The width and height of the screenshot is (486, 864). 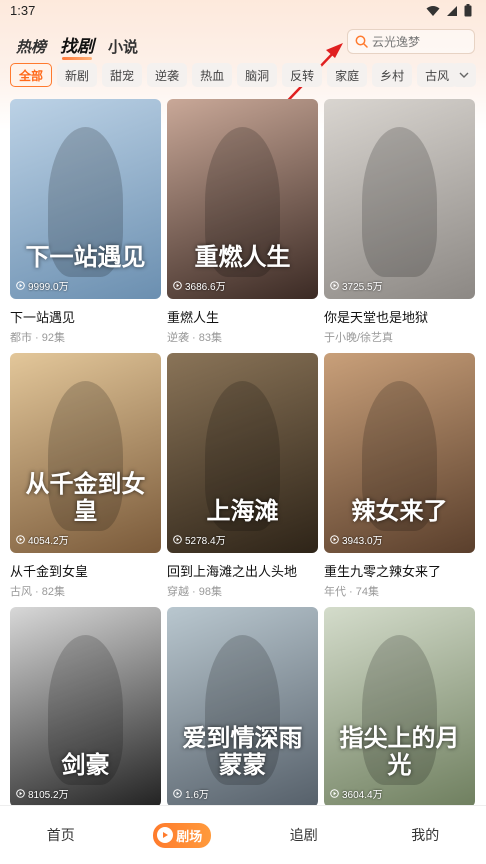 I want to click on poster-image: 重燃人生 3686.6万, so click(x=242, y=199).